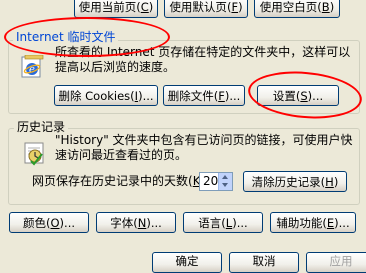 The width and height of the screenshot is (366, 273). Describe the element at coordinates (87, 37) in the screenshot. I see `annotation-circle-temp-files` at that location.